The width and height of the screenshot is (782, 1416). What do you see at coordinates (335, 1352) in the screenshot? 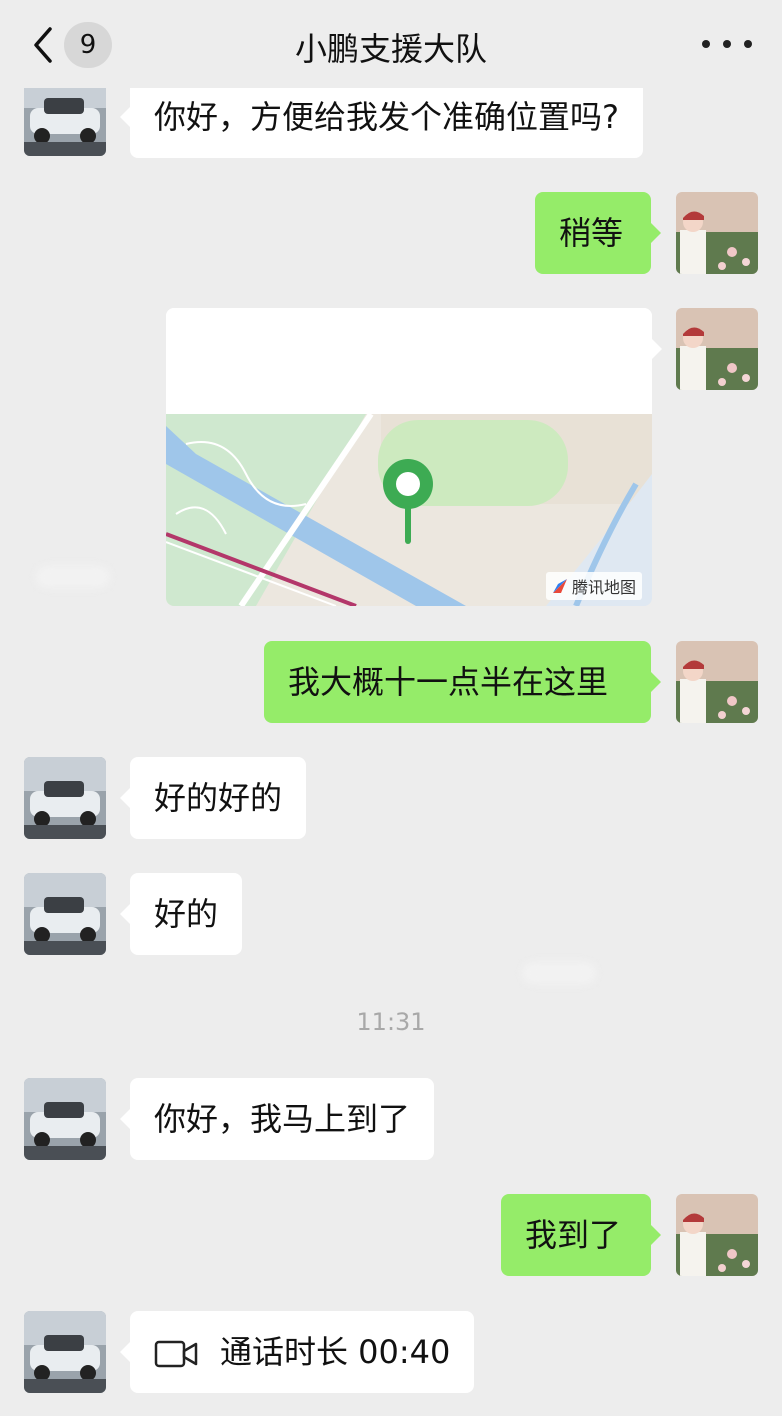
I see `call-duration-label: 通话时长 00:40` at bounding box center [335, 1352].